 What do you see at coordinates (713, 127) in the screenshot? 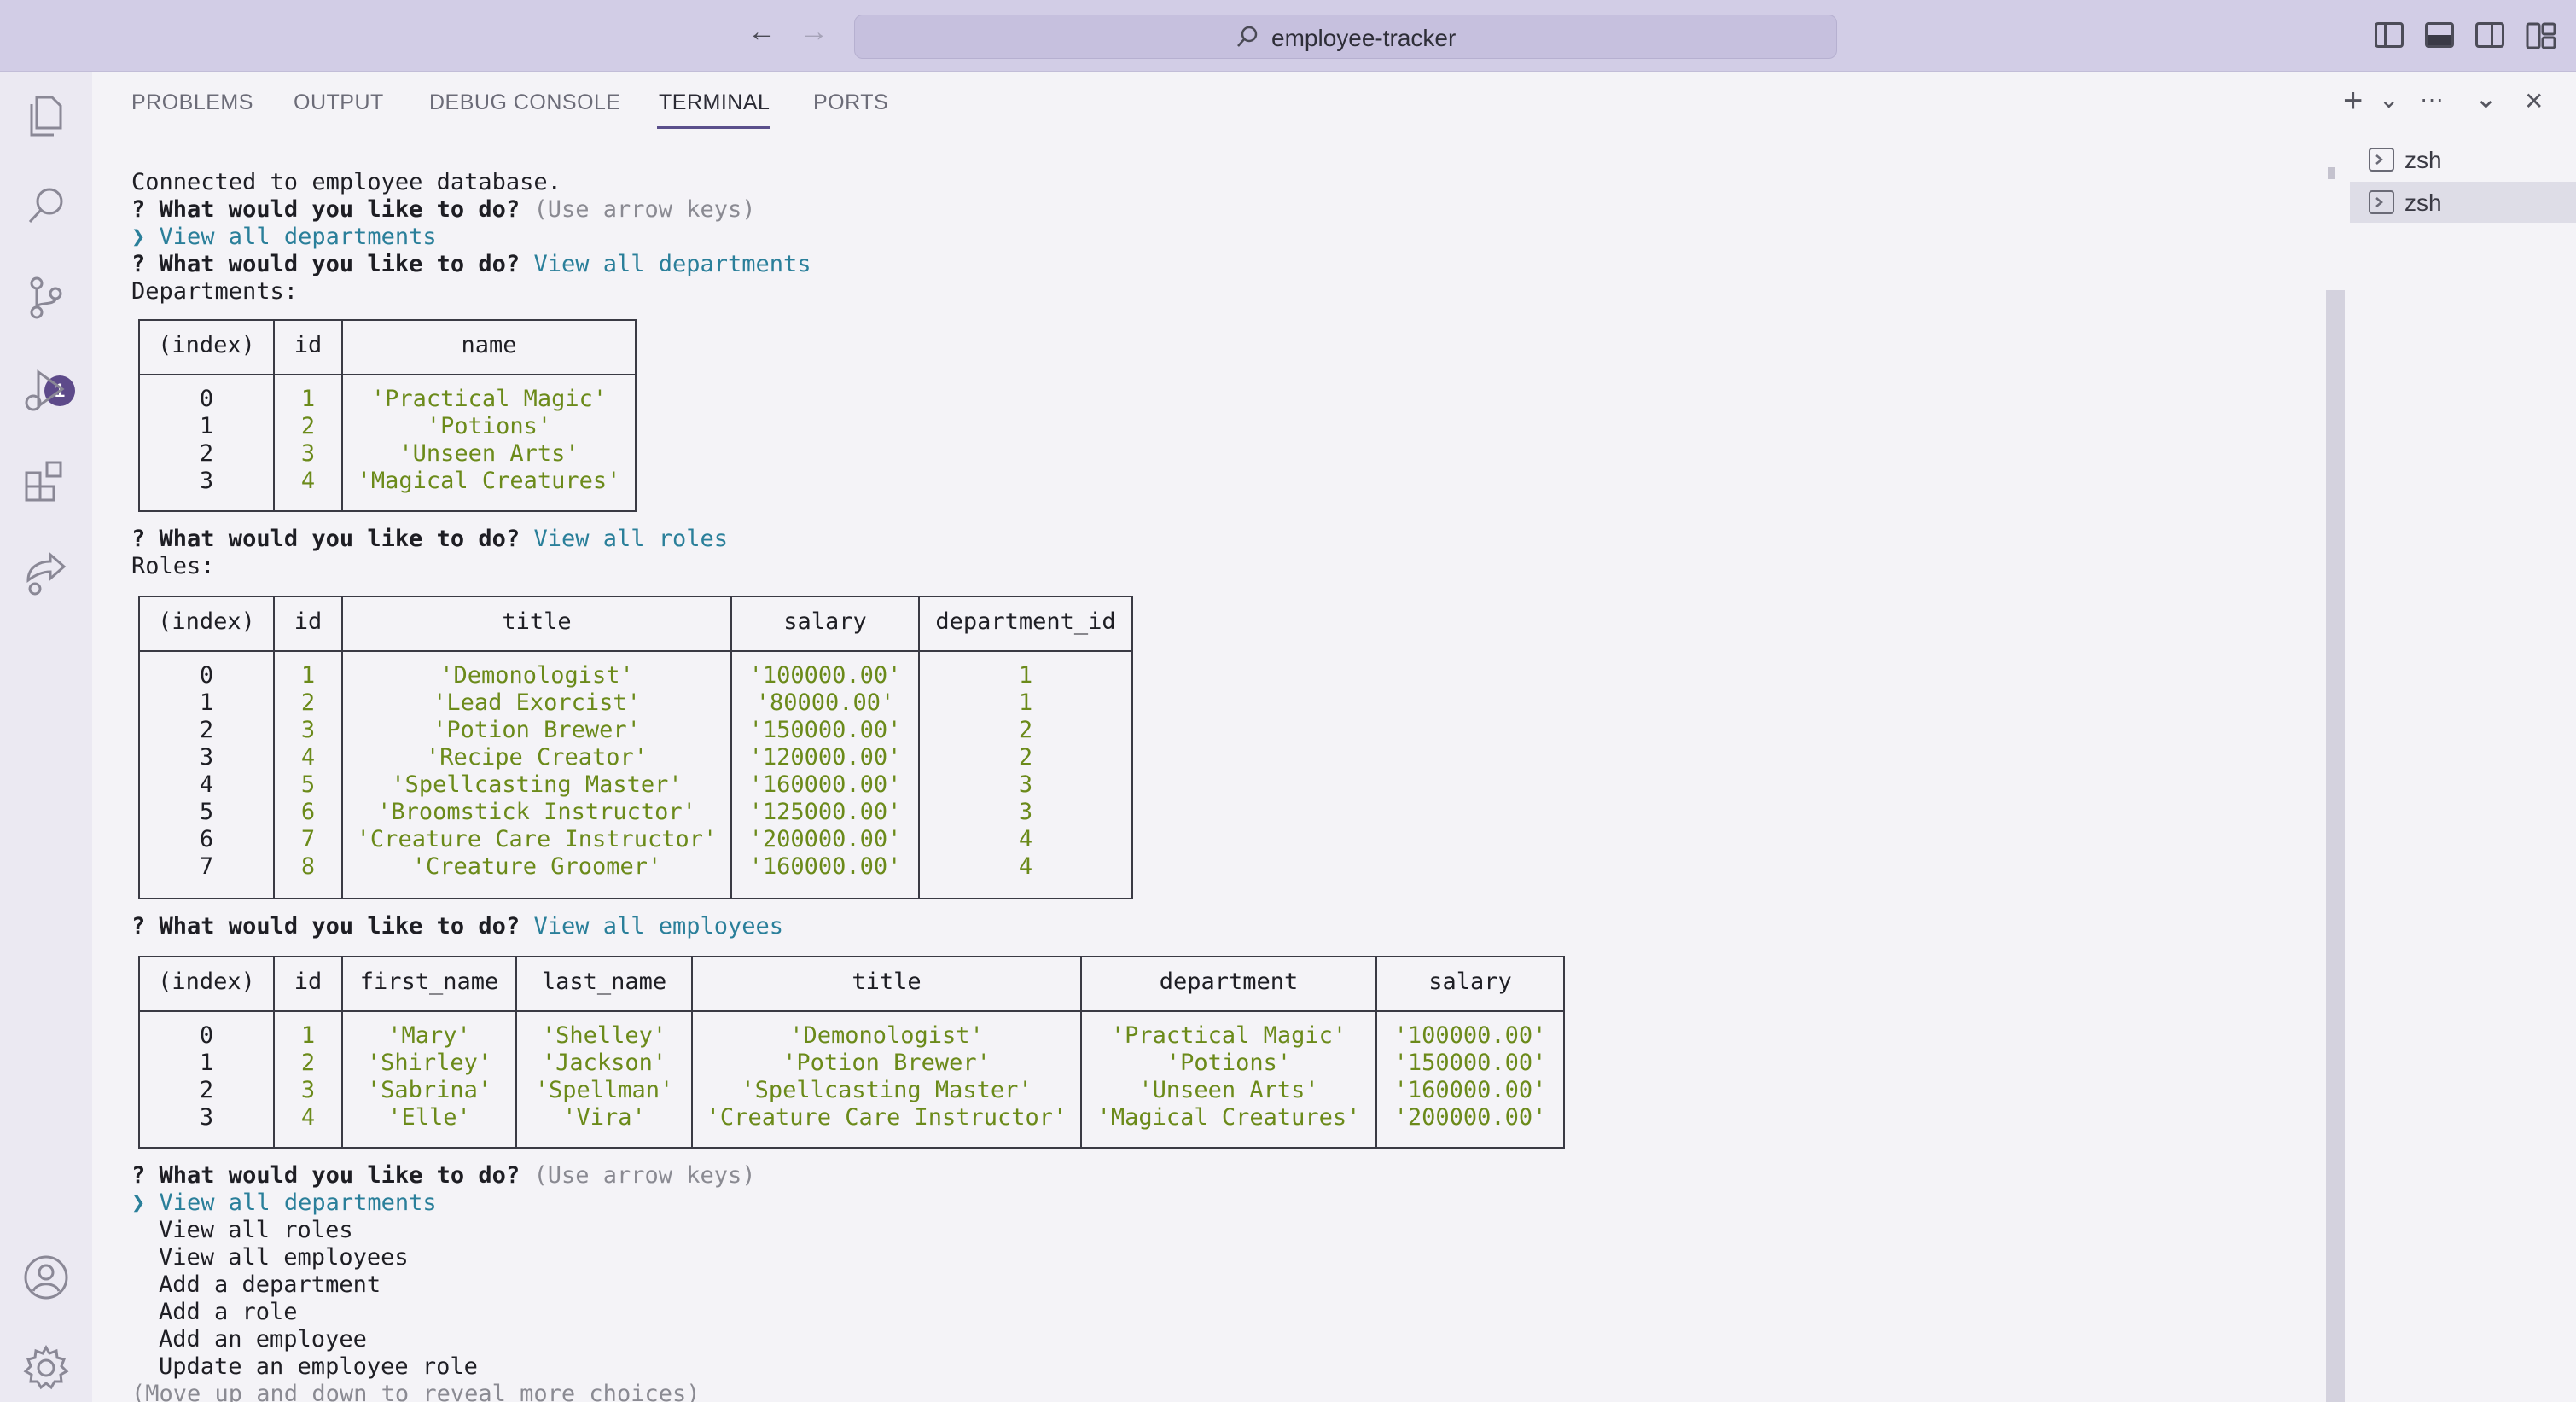
I see `active-tab-indicator` at bounding box center [713, 127].